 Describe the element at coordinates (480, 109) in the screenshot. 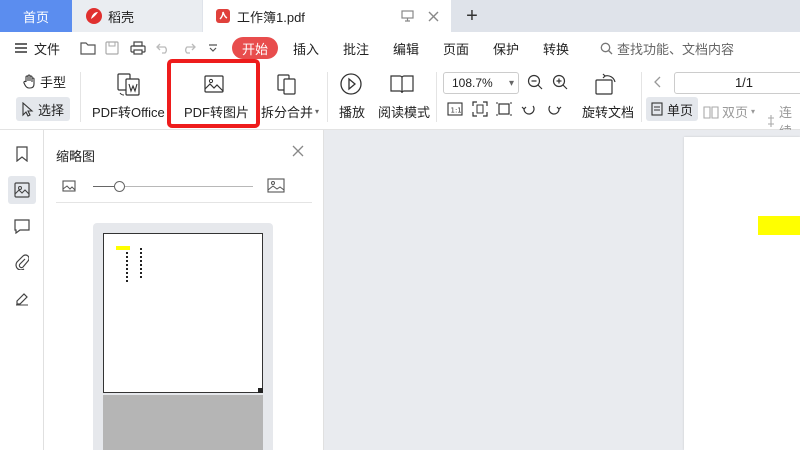

I see `fit-page-icon` at that location.